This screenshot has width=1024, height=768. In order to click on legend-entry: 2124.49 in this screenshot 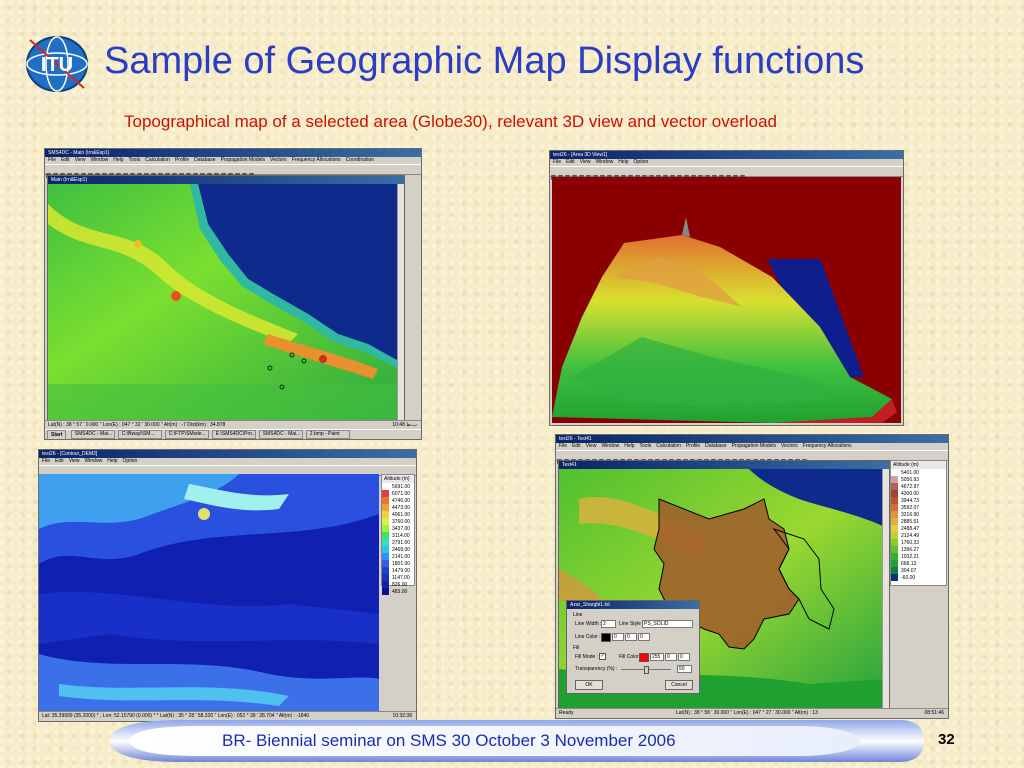, I will do `click(918, 535)`.